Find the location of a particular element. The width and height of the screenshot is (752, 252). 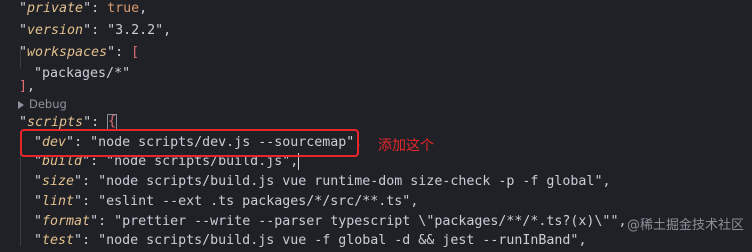

close-bracket: ] is located at coordinates (23, 86).